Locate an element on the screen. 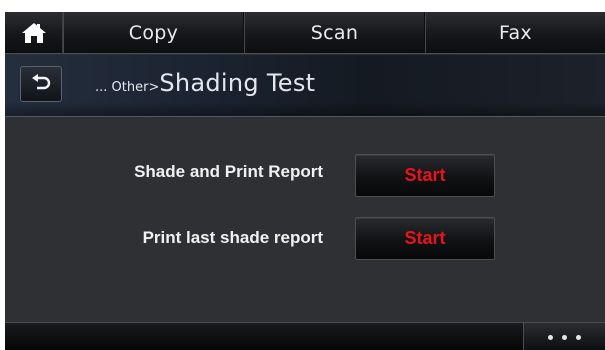  back-button is located at coordinates (41, 84).